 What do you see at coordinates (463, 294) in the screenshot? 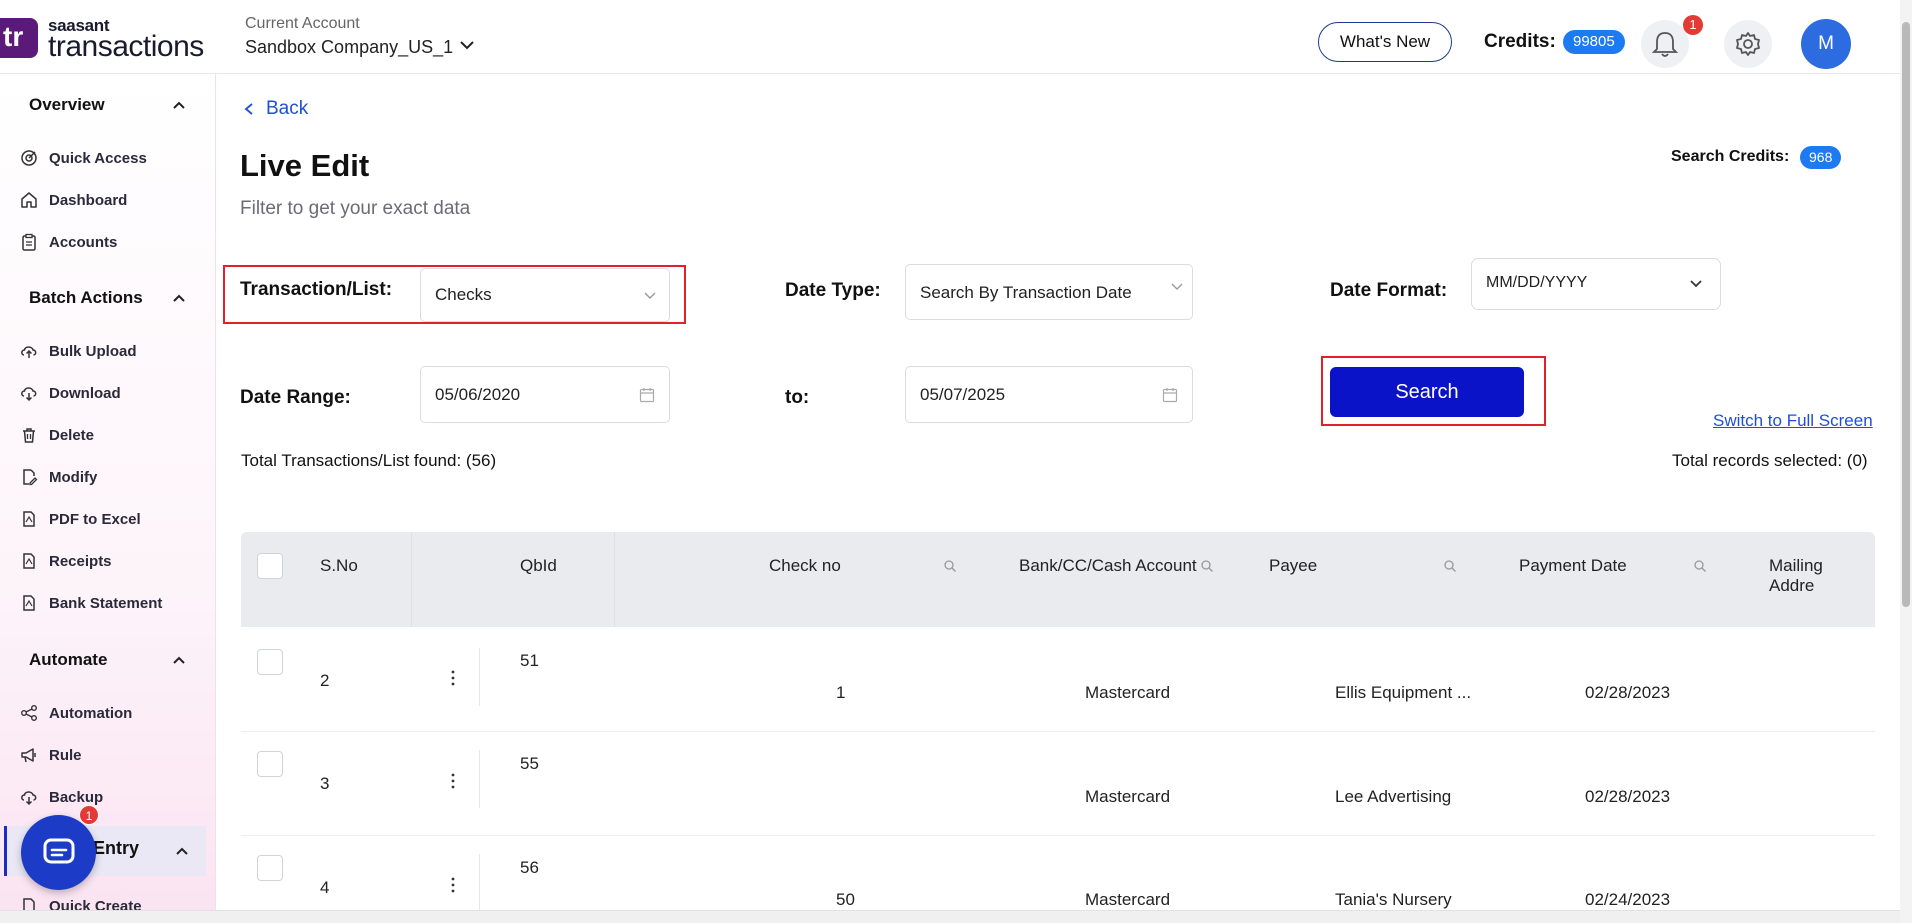
I see `transaction-list-value: Checks` at bounding box center [463, 294].